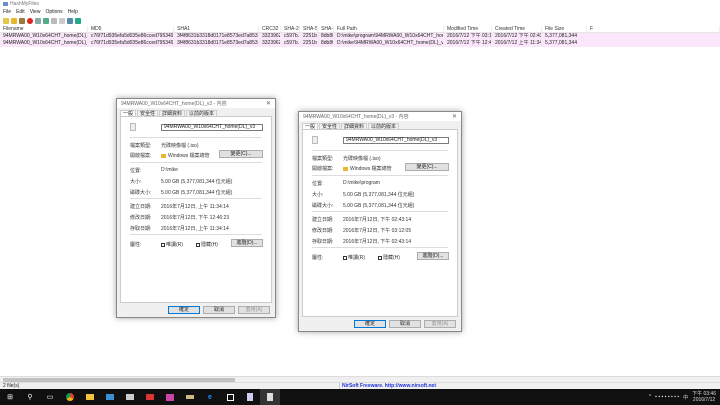 The height and width of the screenshot is (405, 720). What do you see at coordinates (62, 20) in the screenshot?
I see `properties-icon` at bounding box center [62, 20].